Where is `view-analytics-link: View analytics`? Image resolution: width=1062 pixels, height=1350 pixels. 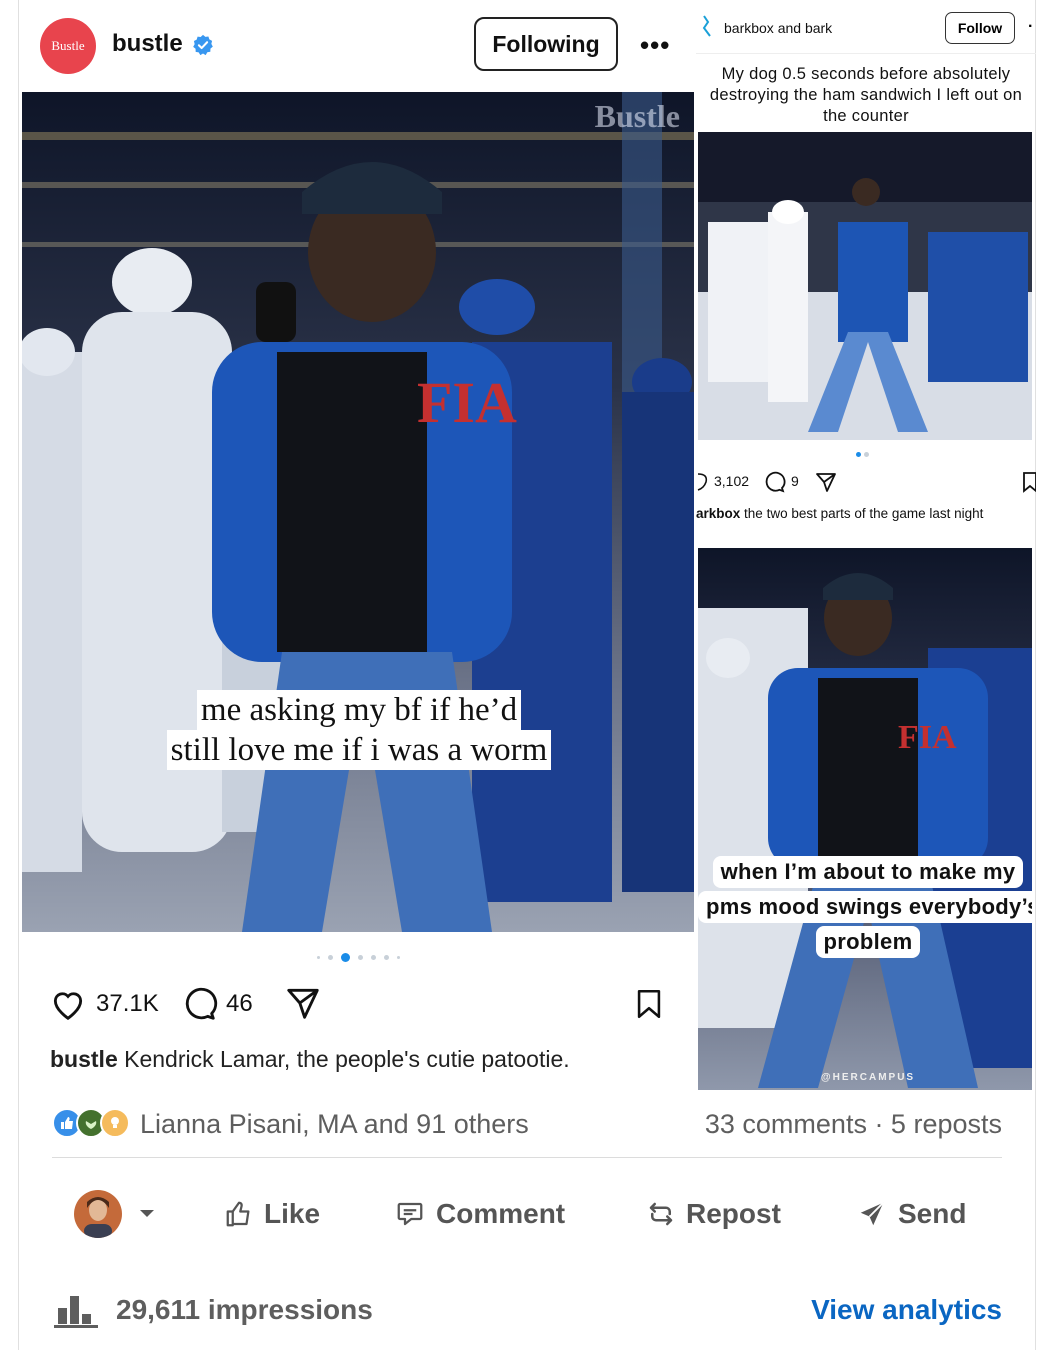 view-analytics-link: View analytics is located at coordinates (906, 1310).